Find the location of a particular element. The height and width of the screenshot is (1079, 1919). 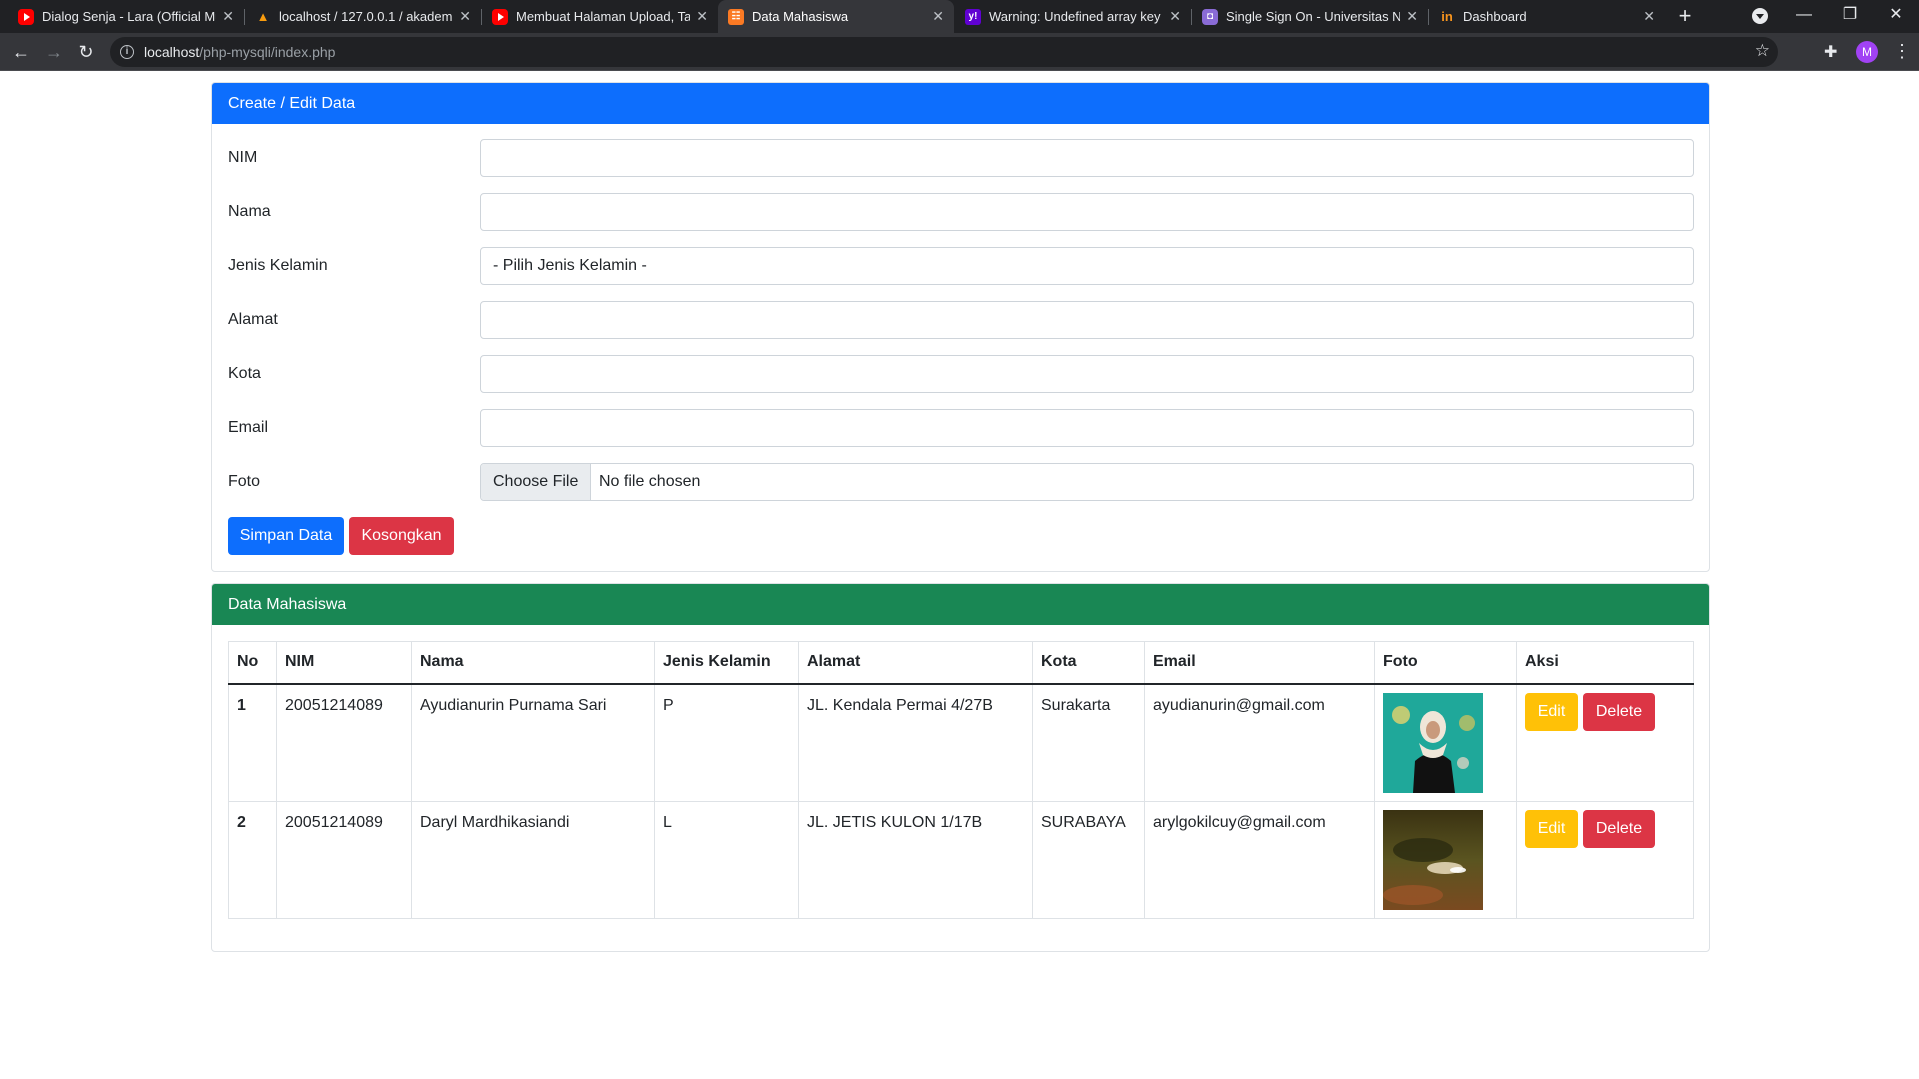

nama-input is located at coordinates (1087, 212).